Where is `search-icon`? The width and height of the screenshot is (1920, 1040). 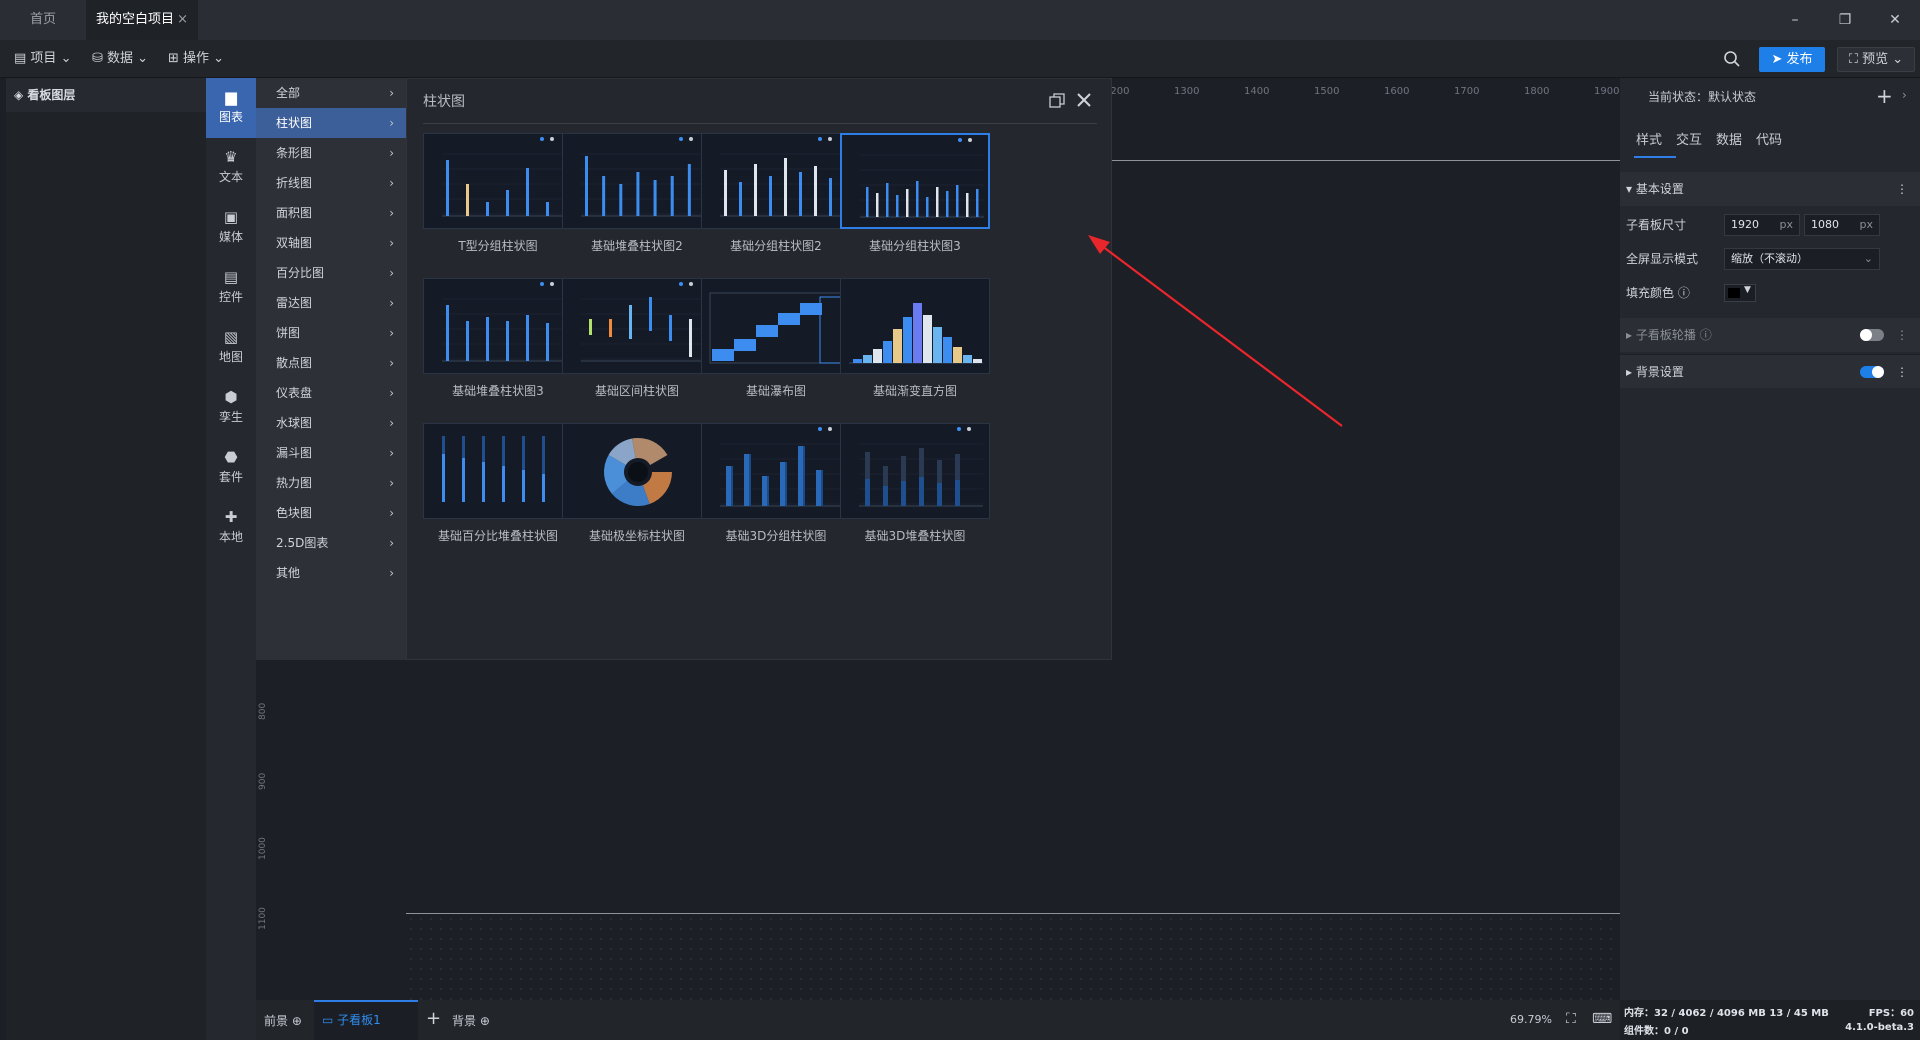 search-icon is located at coordinates (1732, 59).